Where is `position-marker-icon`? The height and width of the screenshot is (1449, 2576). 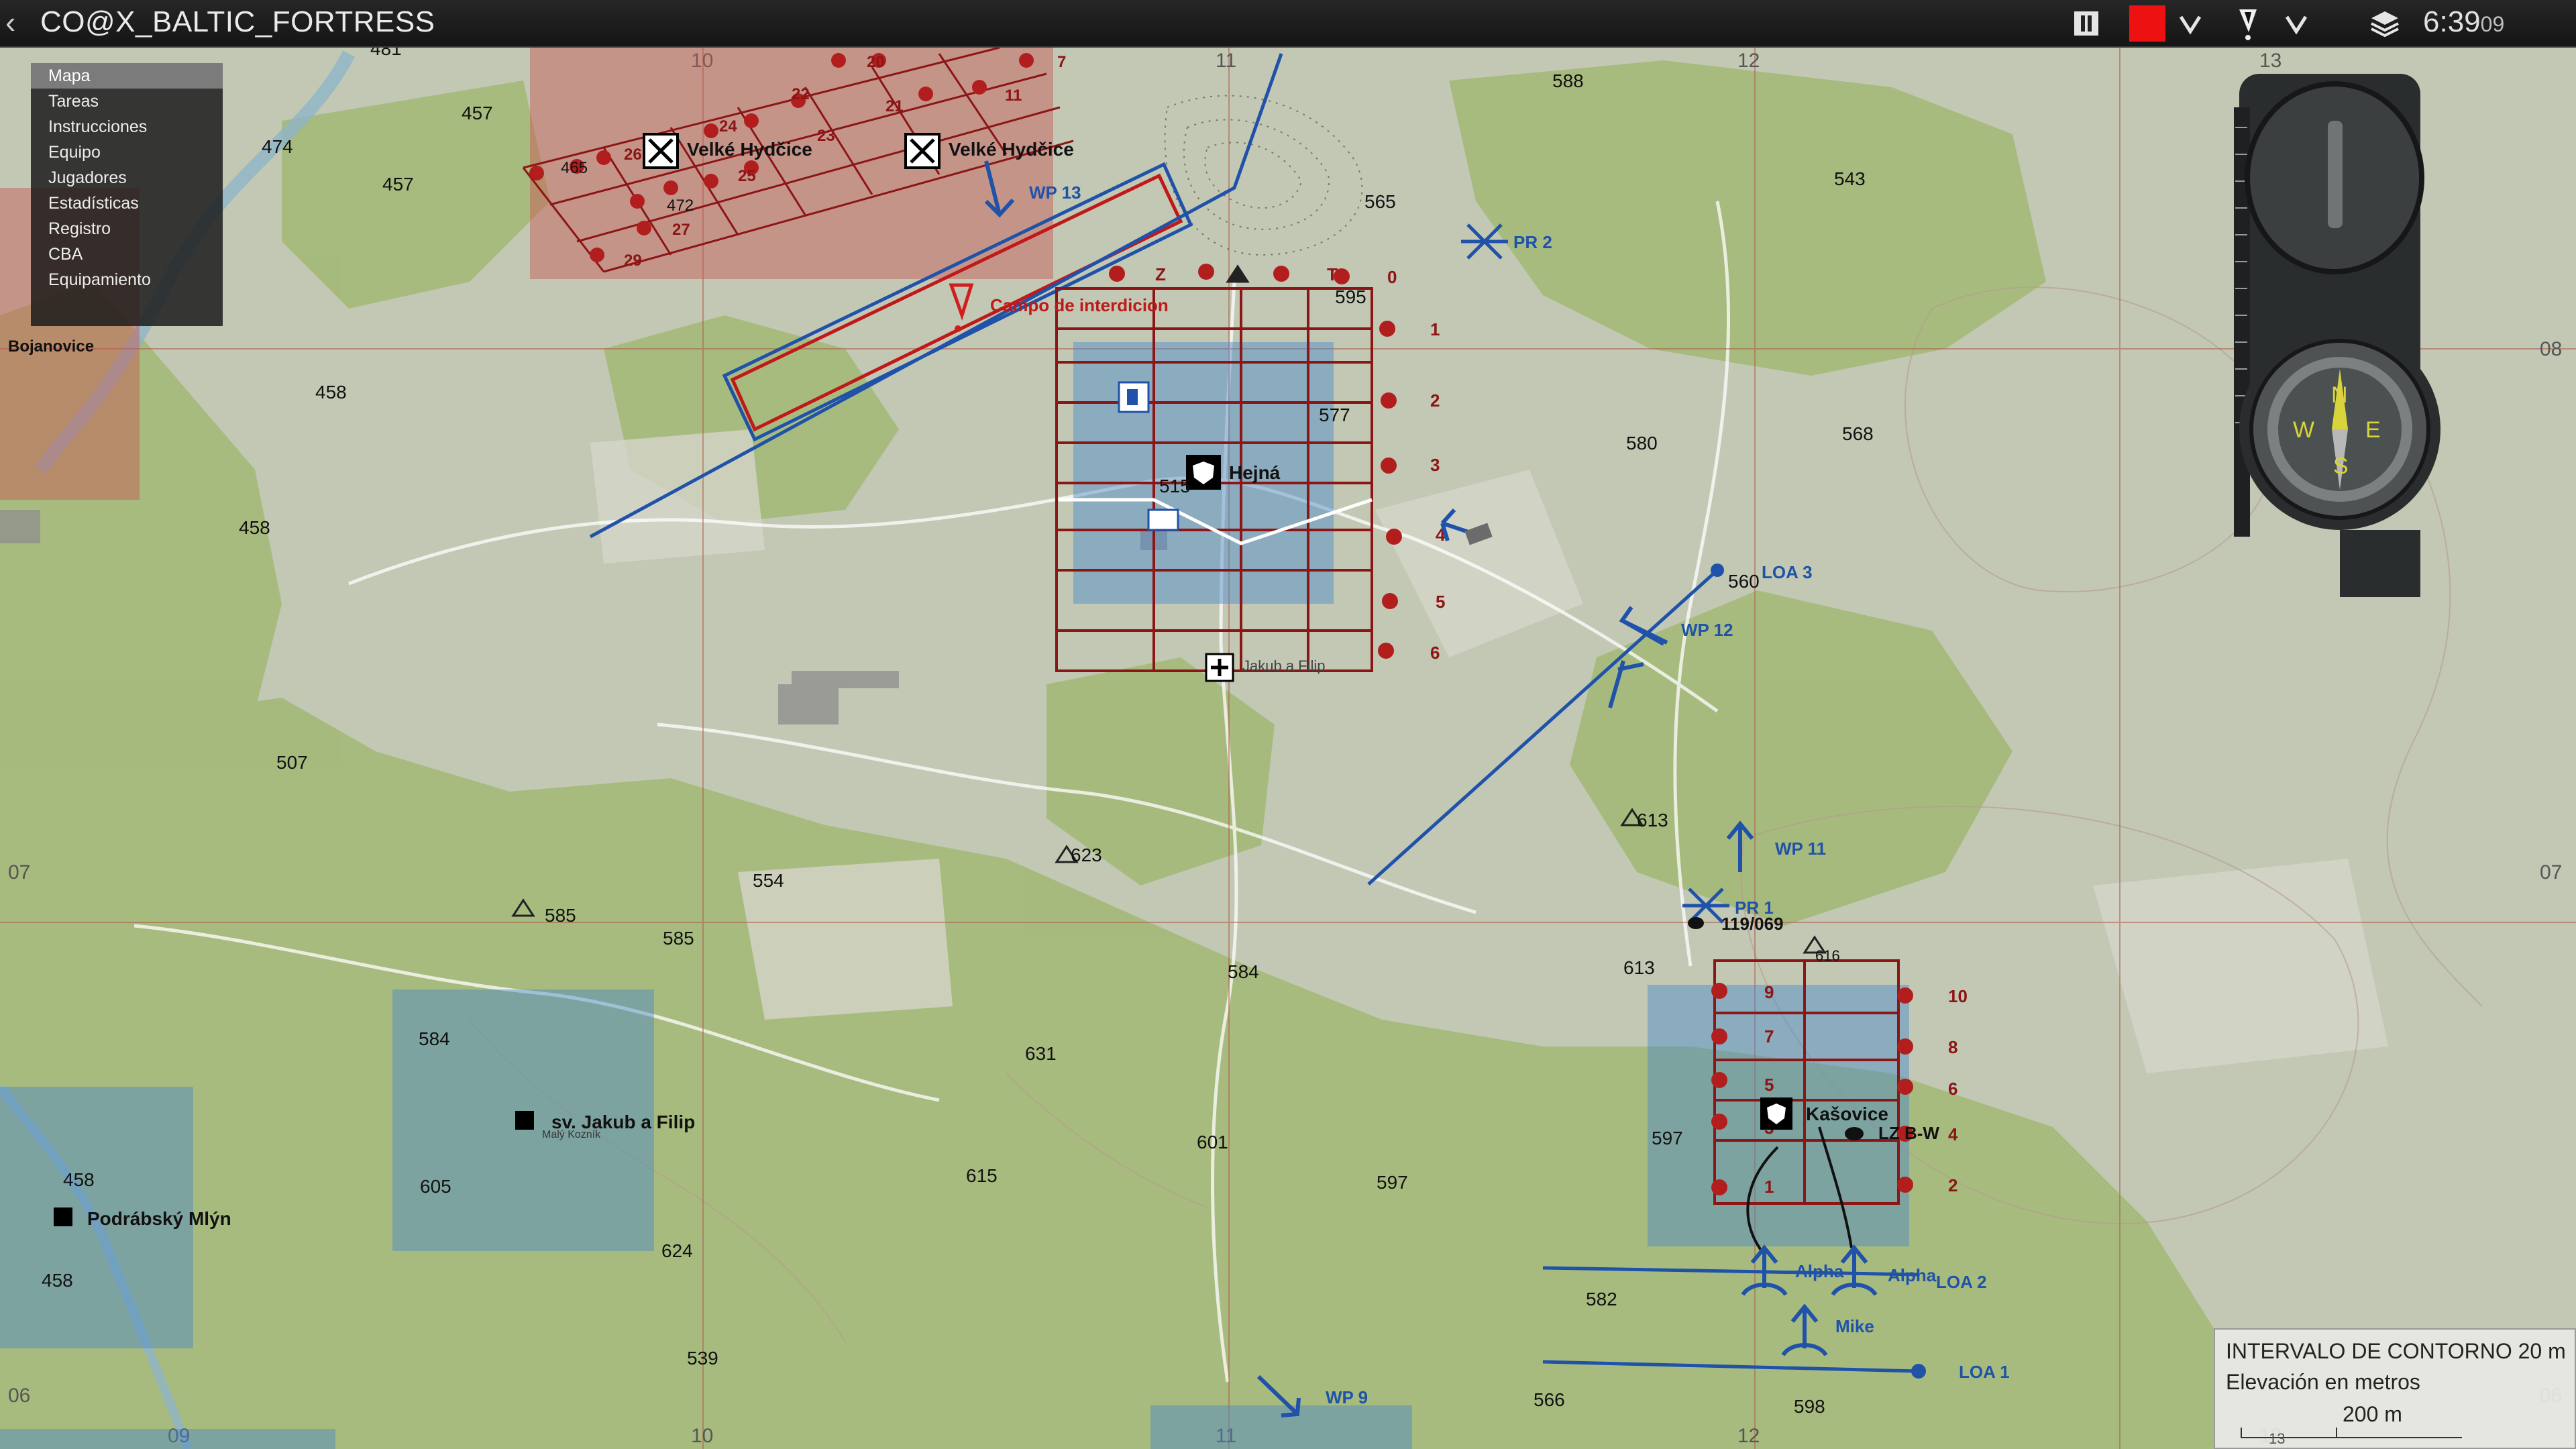
position-marker-icon is located at coordinates (1696, 923).